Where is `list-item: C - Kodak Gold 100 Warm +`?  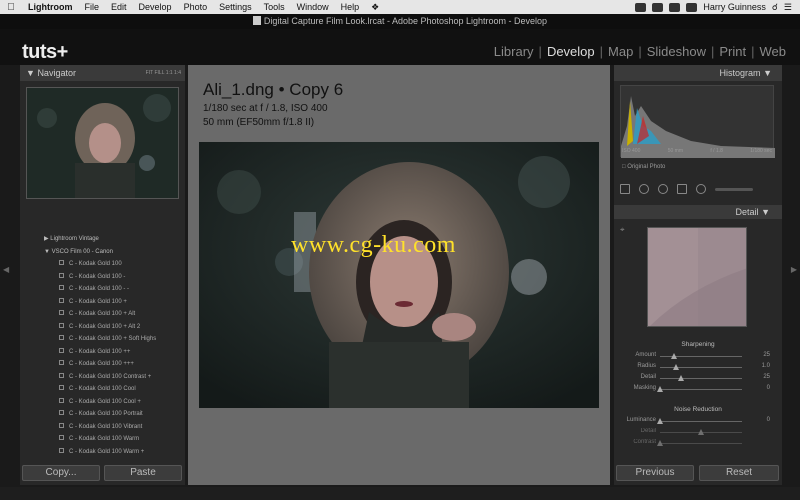 list-item: C - Kodak Gold 100 Warm + is located at coordinates (102, 452).